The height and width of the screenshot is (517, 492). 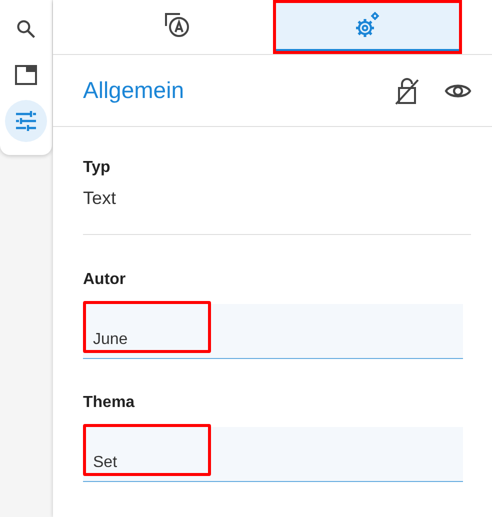 I want to click on field-label: Typ, so click(x=97, y=168).